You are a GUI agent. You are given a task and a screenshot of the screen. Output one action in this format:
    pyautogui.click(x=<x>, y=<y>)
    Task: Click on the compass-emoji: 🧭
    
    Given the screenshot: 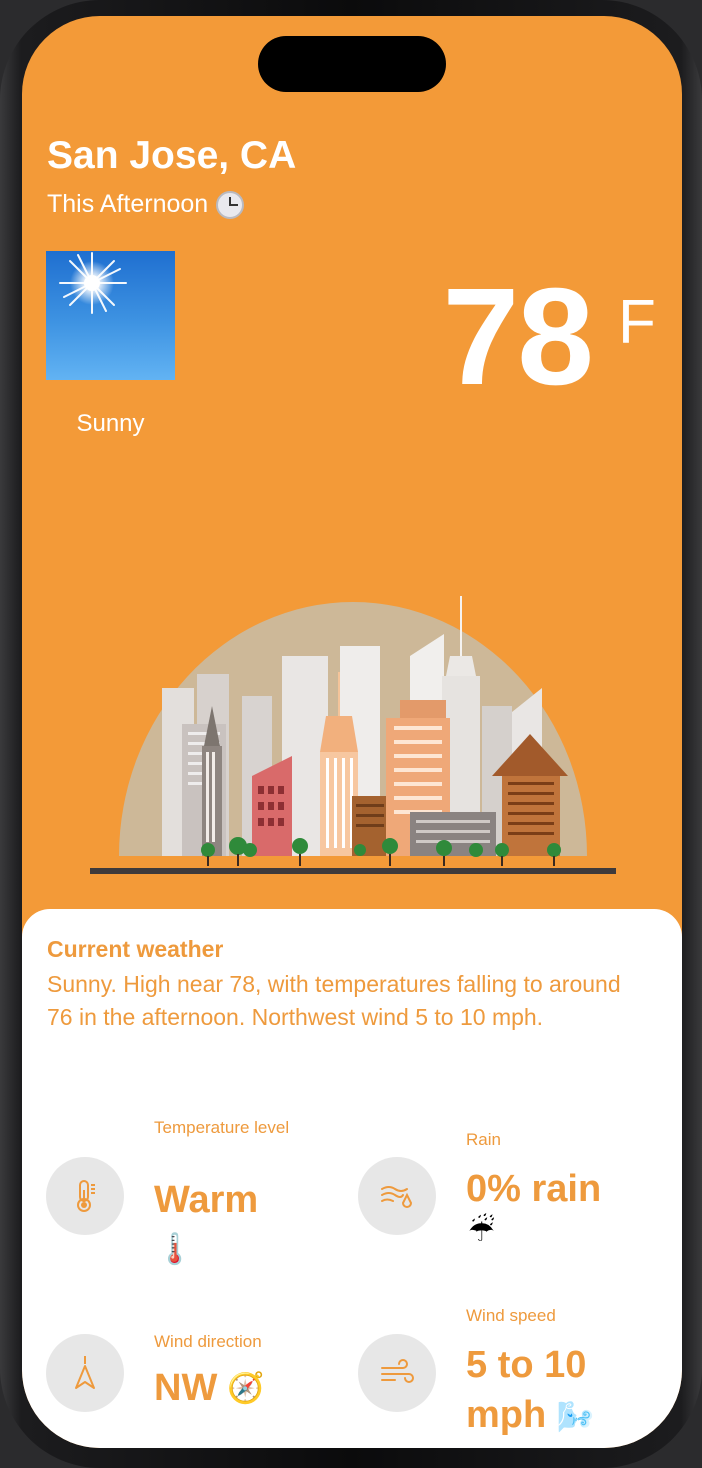 What is the action you would take?
    pyautogui.click(x=246, y=1388)
    